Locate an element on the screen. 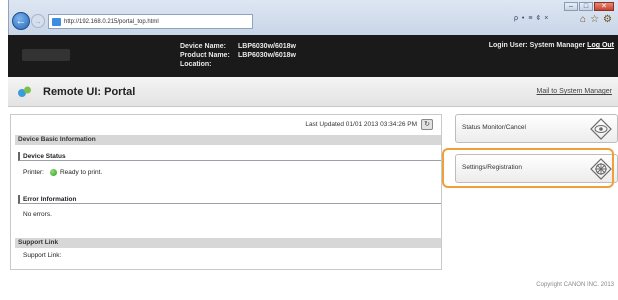  eye-diamond-icon is located at coordinates (601, 129).